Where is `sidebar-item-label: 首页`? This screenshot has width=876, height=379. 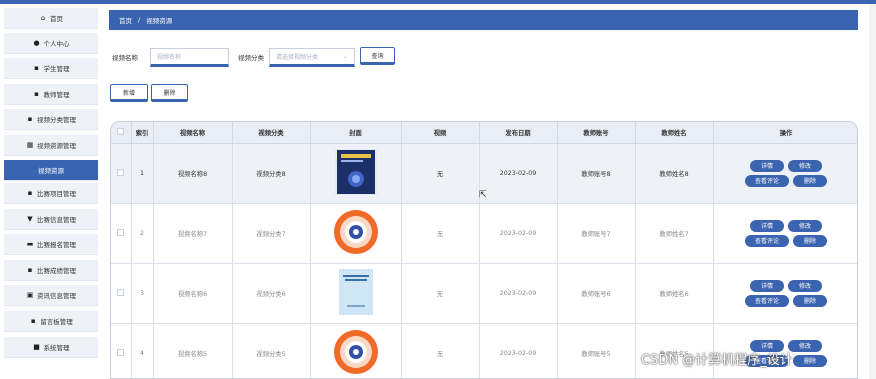
sidebar-item-label: 首页 is located at coordinates (56, 19).